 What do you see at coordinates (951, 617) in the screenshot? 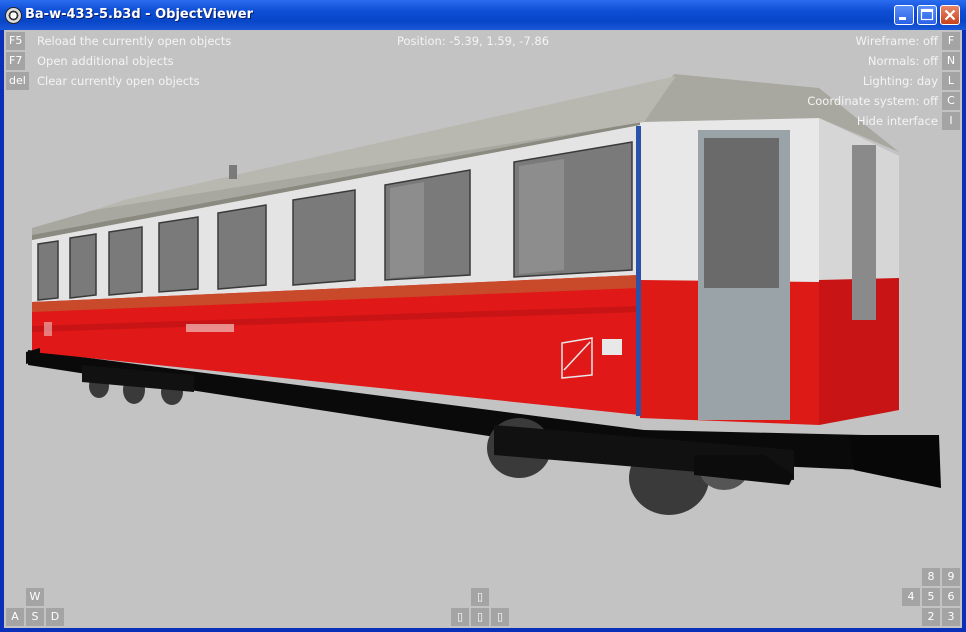
I see `numpad-3-key: 3` at bounding box center [951, 617].